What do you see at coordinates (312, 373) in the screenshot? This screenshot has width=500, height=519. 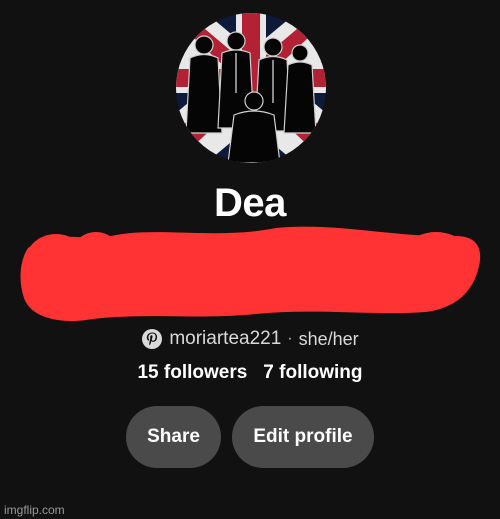 I see `following-count: 7 following` at bounding box center [312, 373].